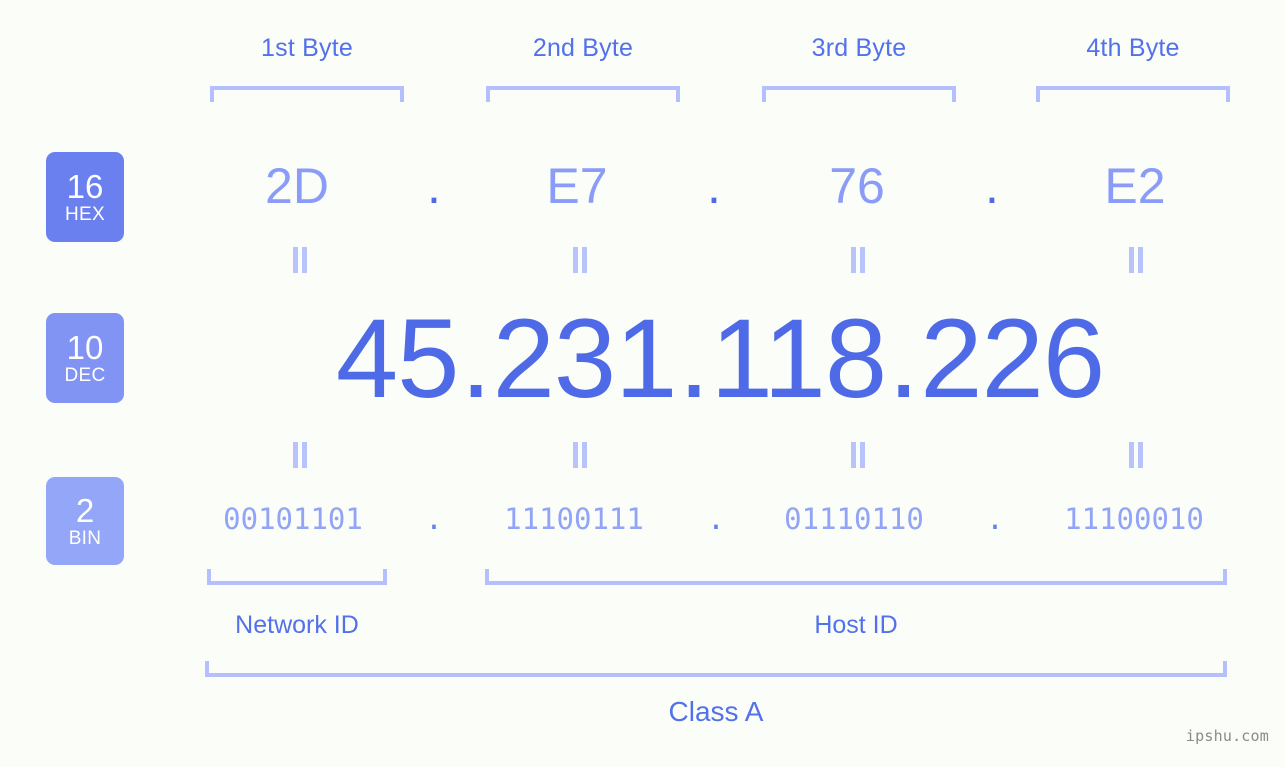  I want to click on watermark: ipshu.com, so click(1227, 736).